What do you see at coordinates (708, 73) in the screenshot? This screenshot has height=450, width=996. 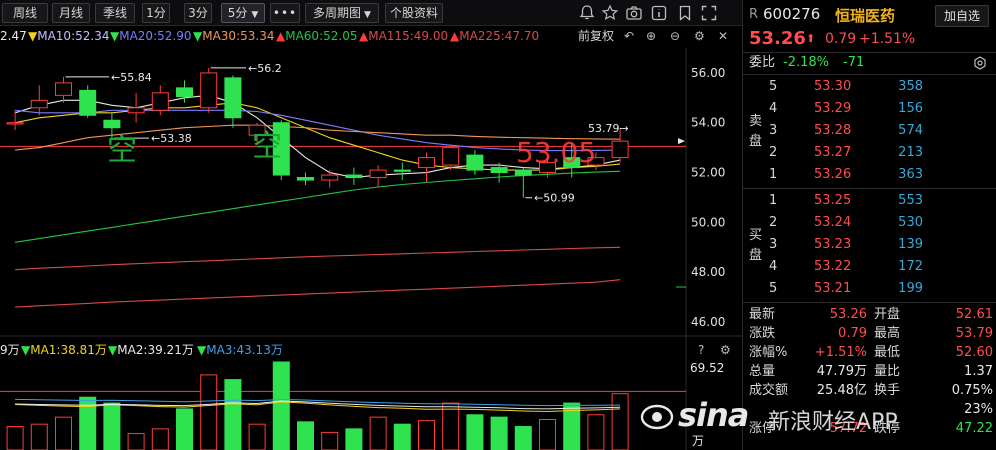 I see `price-tick-label: 56.00` at bounding box center [708, 73].